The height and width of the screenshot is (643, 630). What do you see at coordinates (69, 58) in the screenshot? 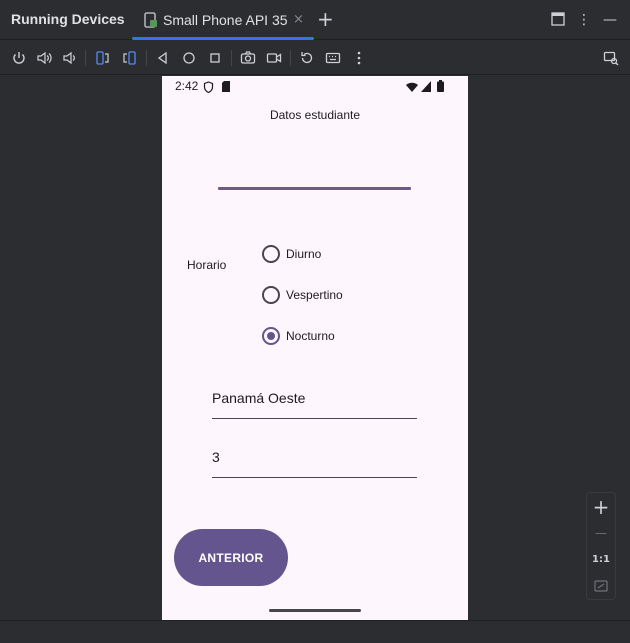
I see `volume-down-icon` at bounding box center [69, 58].